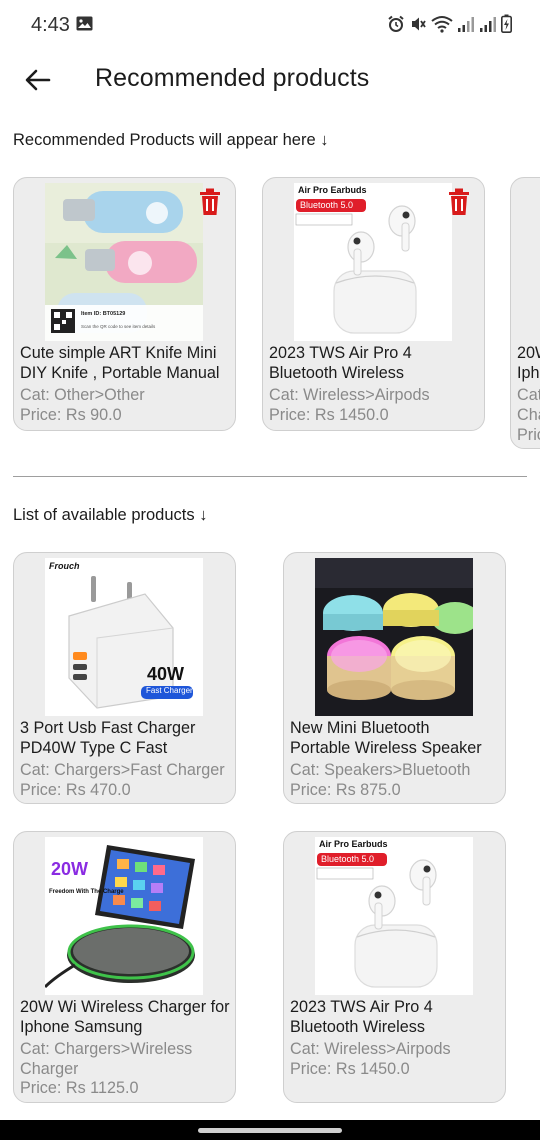 Image resolution: width=540 pixels, height=1140 pixels. I want to click on product-image: 20W Freedom With The Charge, so click(124, 916).